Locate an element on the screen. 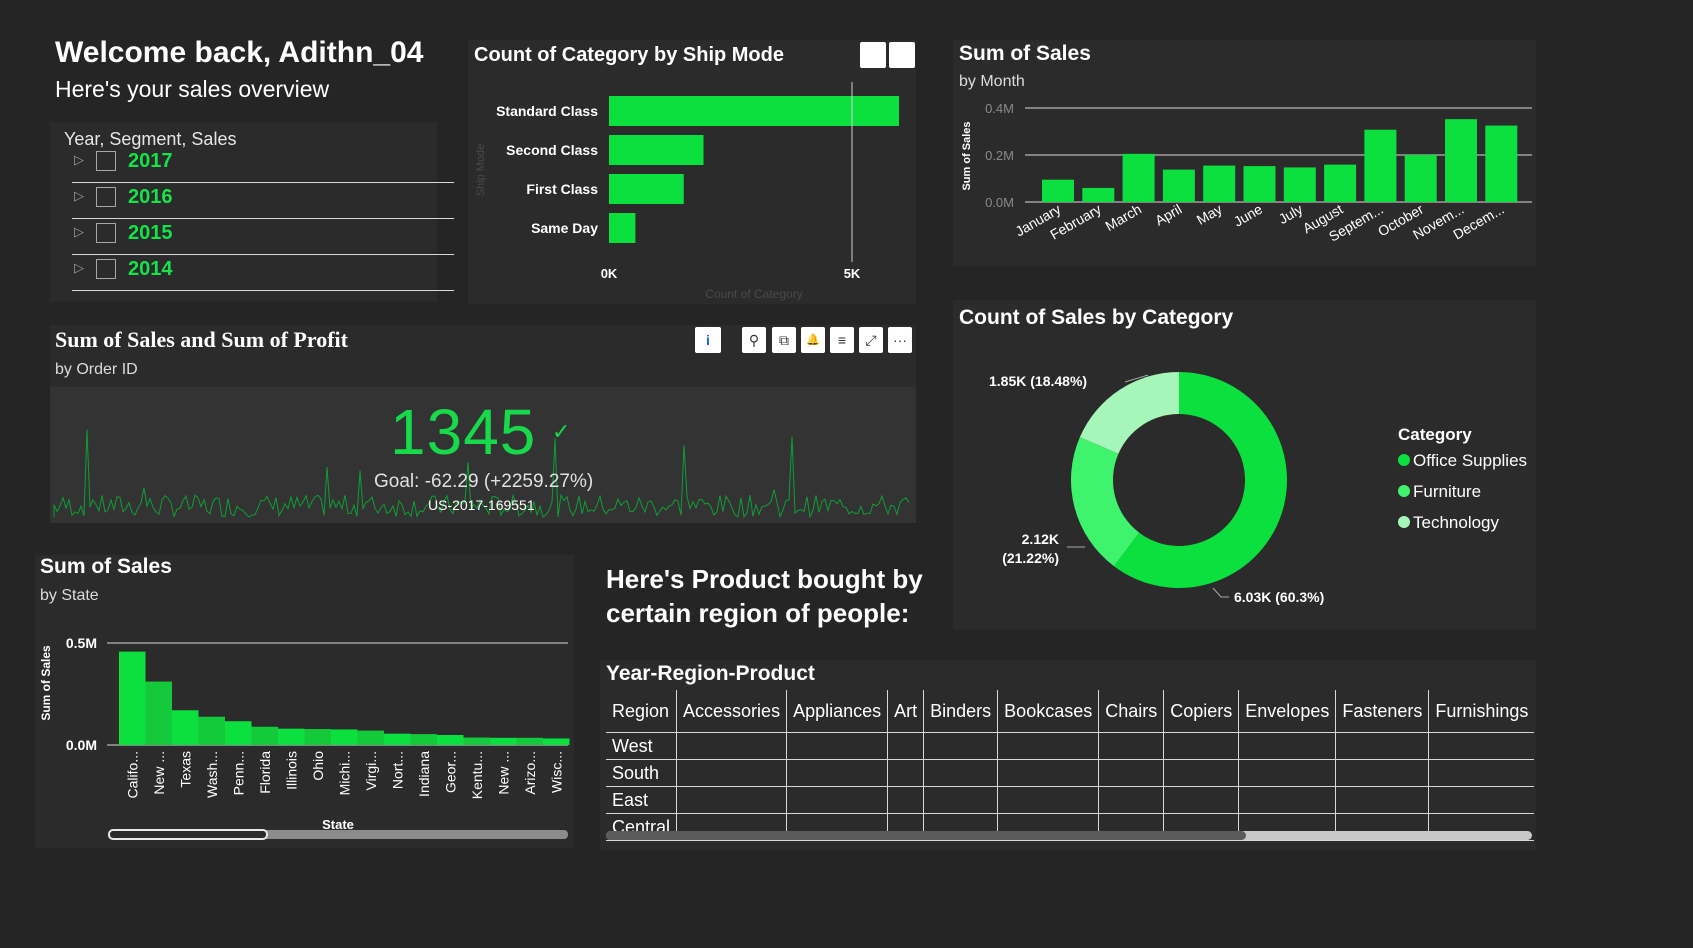  column-header: Chairs is located at coordinates (1131, 711).